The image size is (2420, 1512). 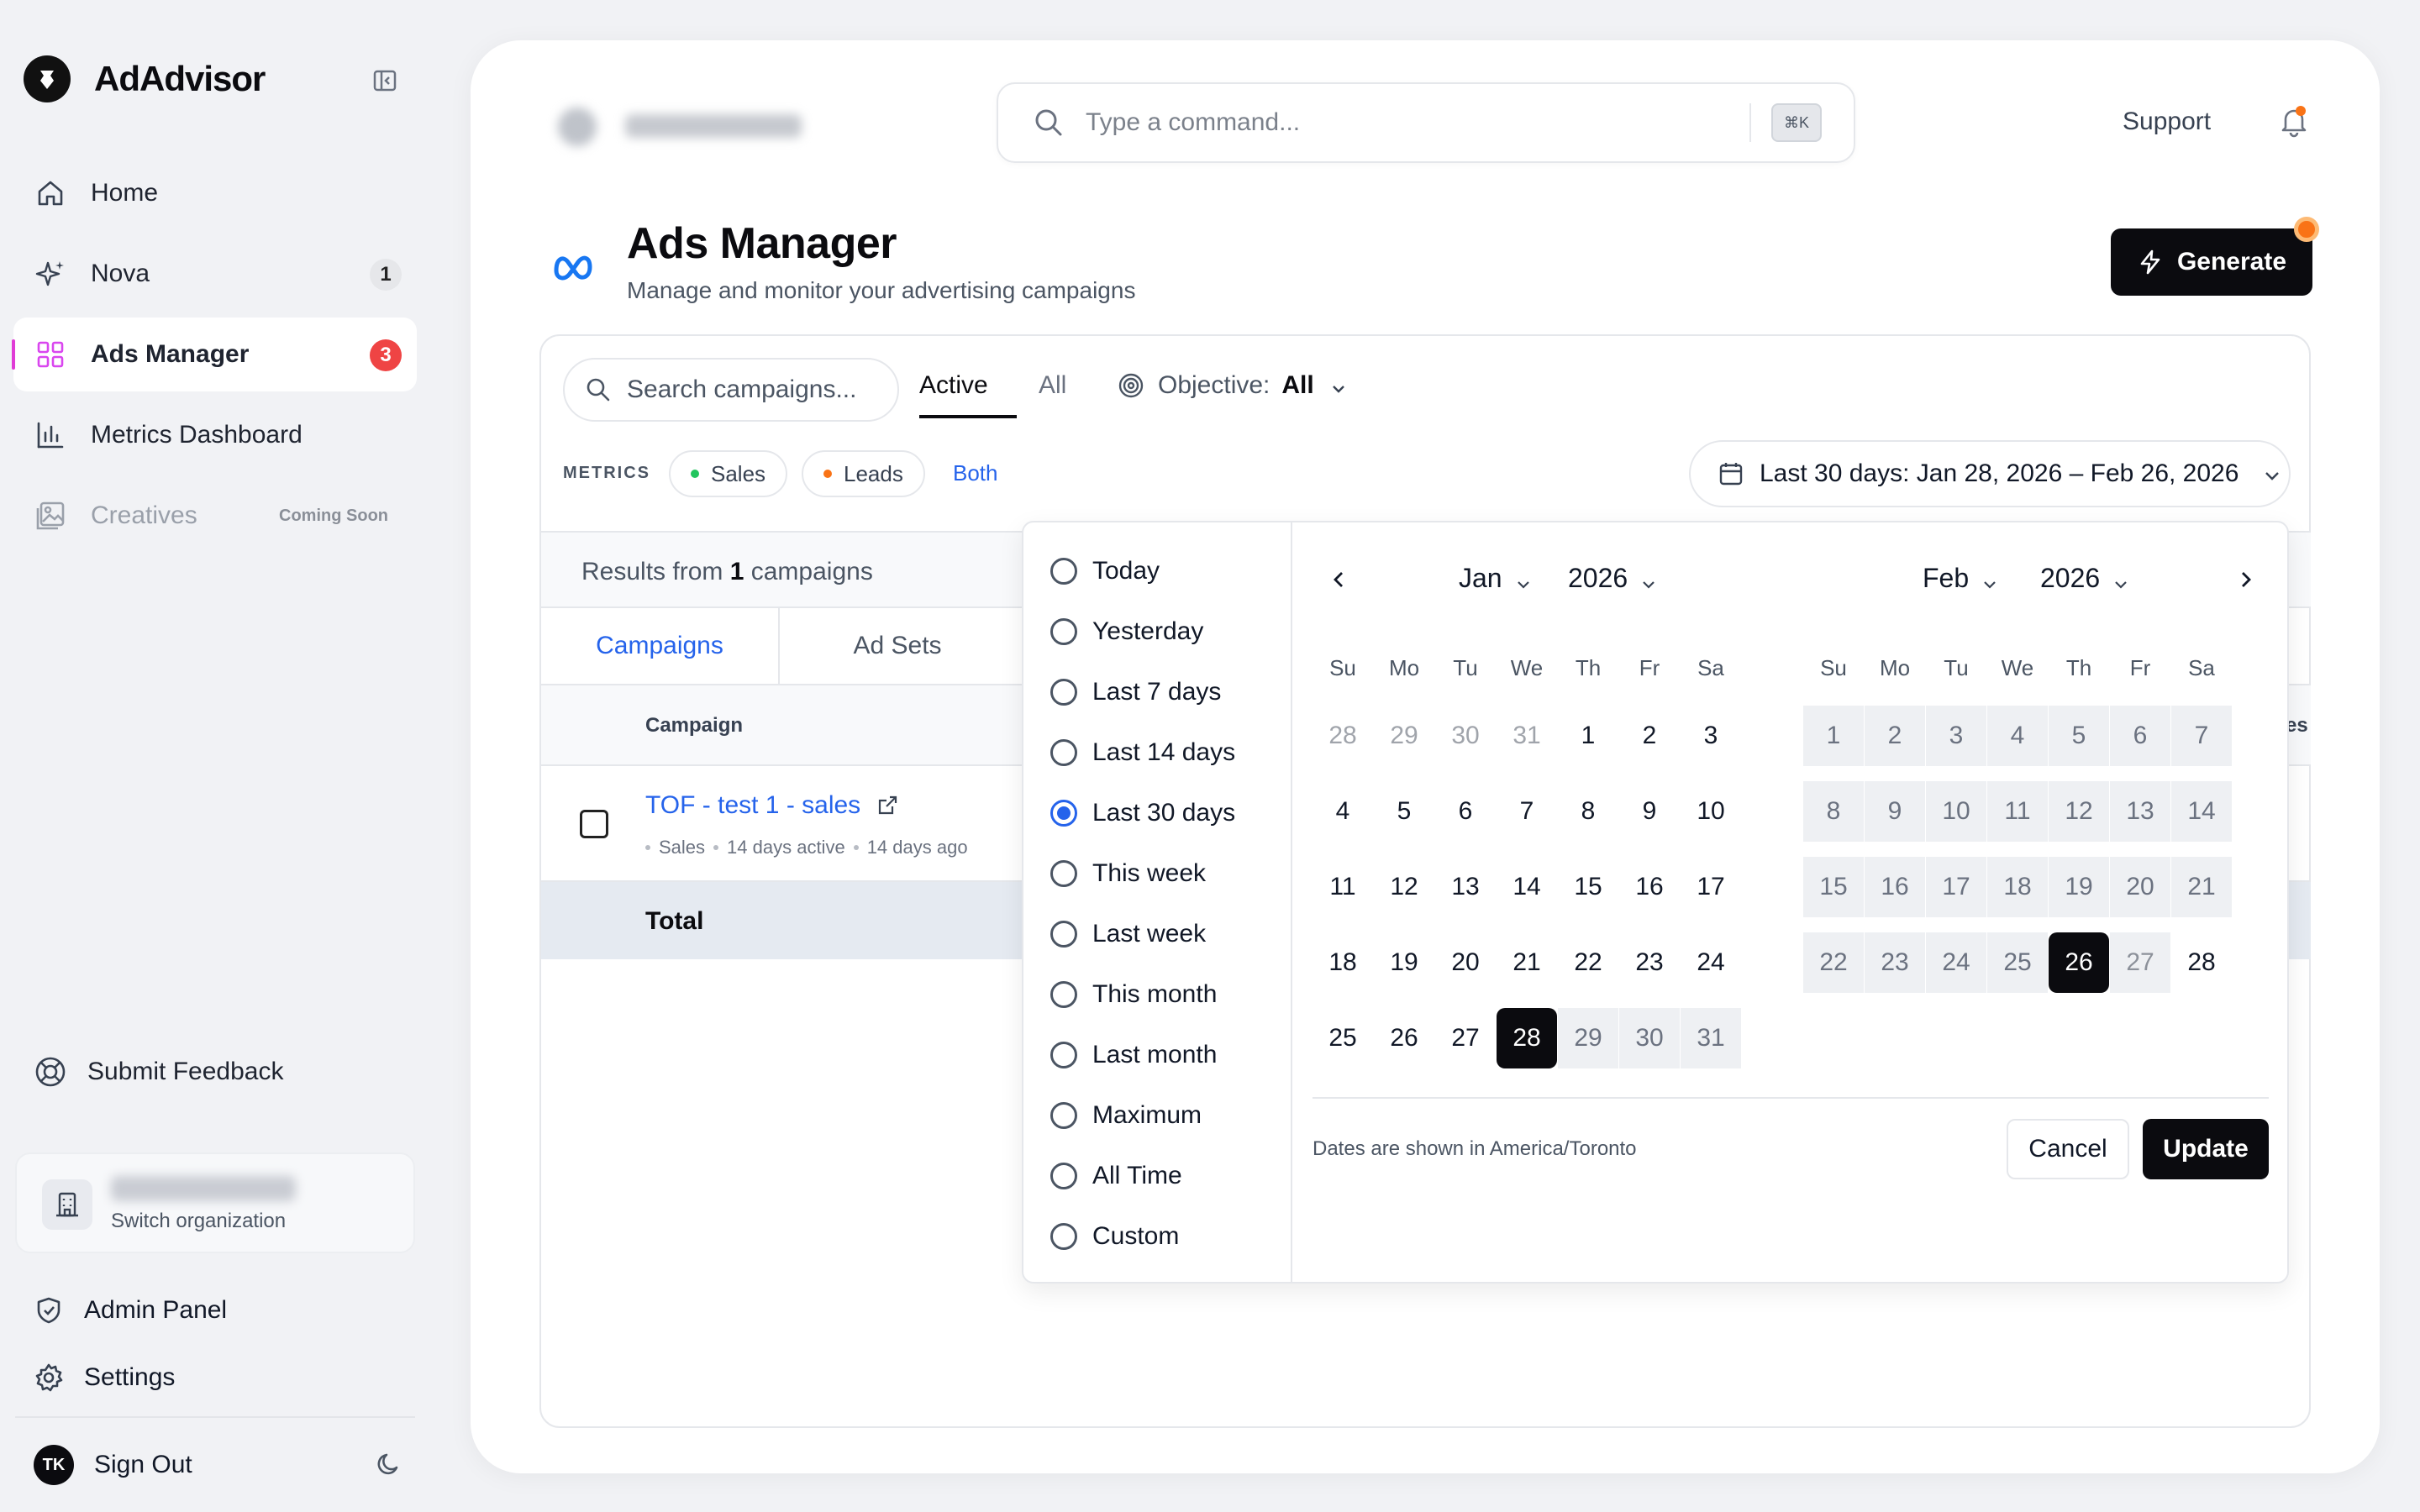 I want to click on preset-option: Last month, so click(x=1134, y=1055).